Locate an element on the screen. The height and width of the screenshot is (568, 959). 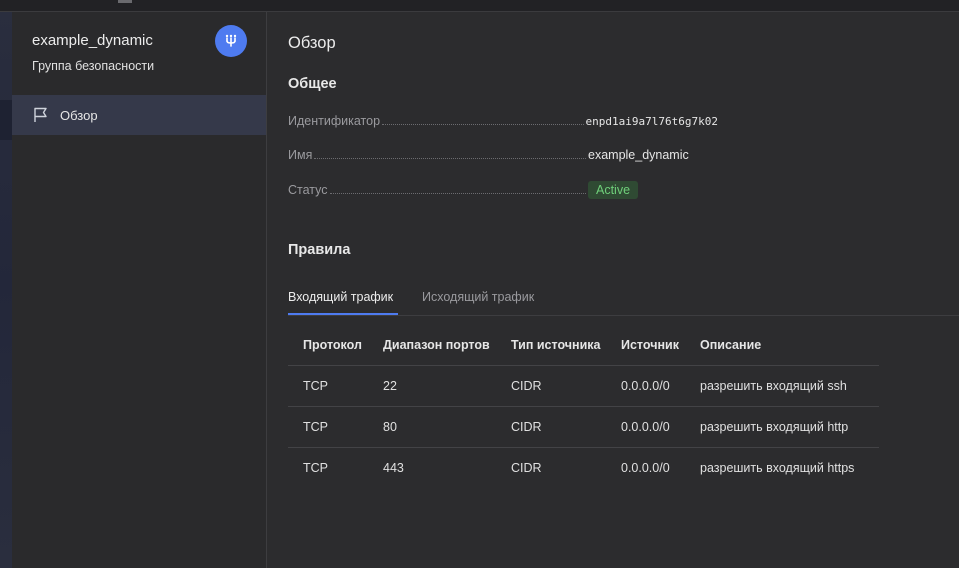
field-label: Имя is located at coordinates (438, 155).